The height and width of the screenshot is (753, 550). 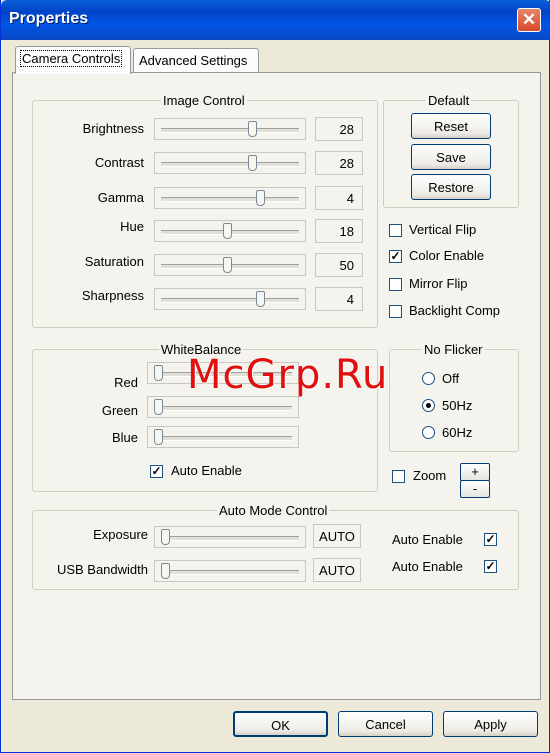 I want to click on tab-advanced-settings-label: Advanced Settings, so click(x=193, y=60).